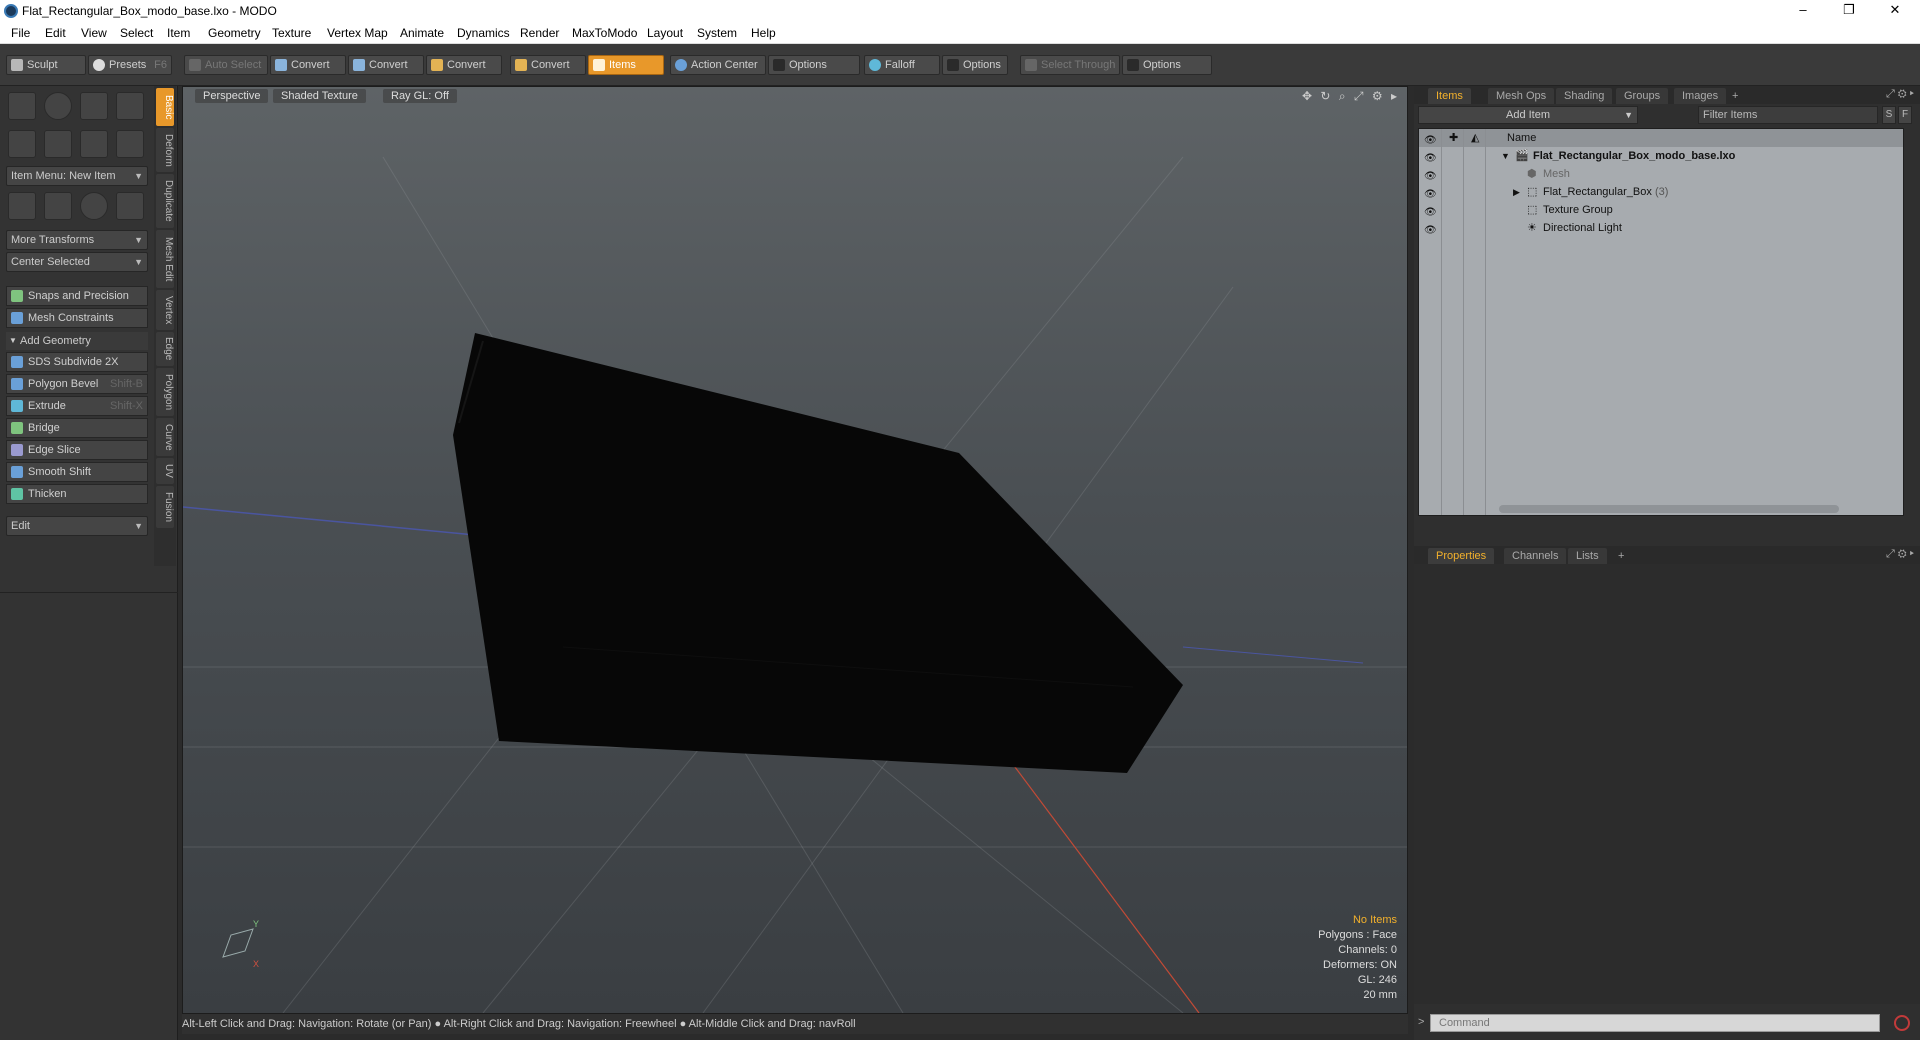  What do you see at coordinates (548, 65) in the screenshot?
I see `convert-material-button: Convert` at bounding box center [548, 65].